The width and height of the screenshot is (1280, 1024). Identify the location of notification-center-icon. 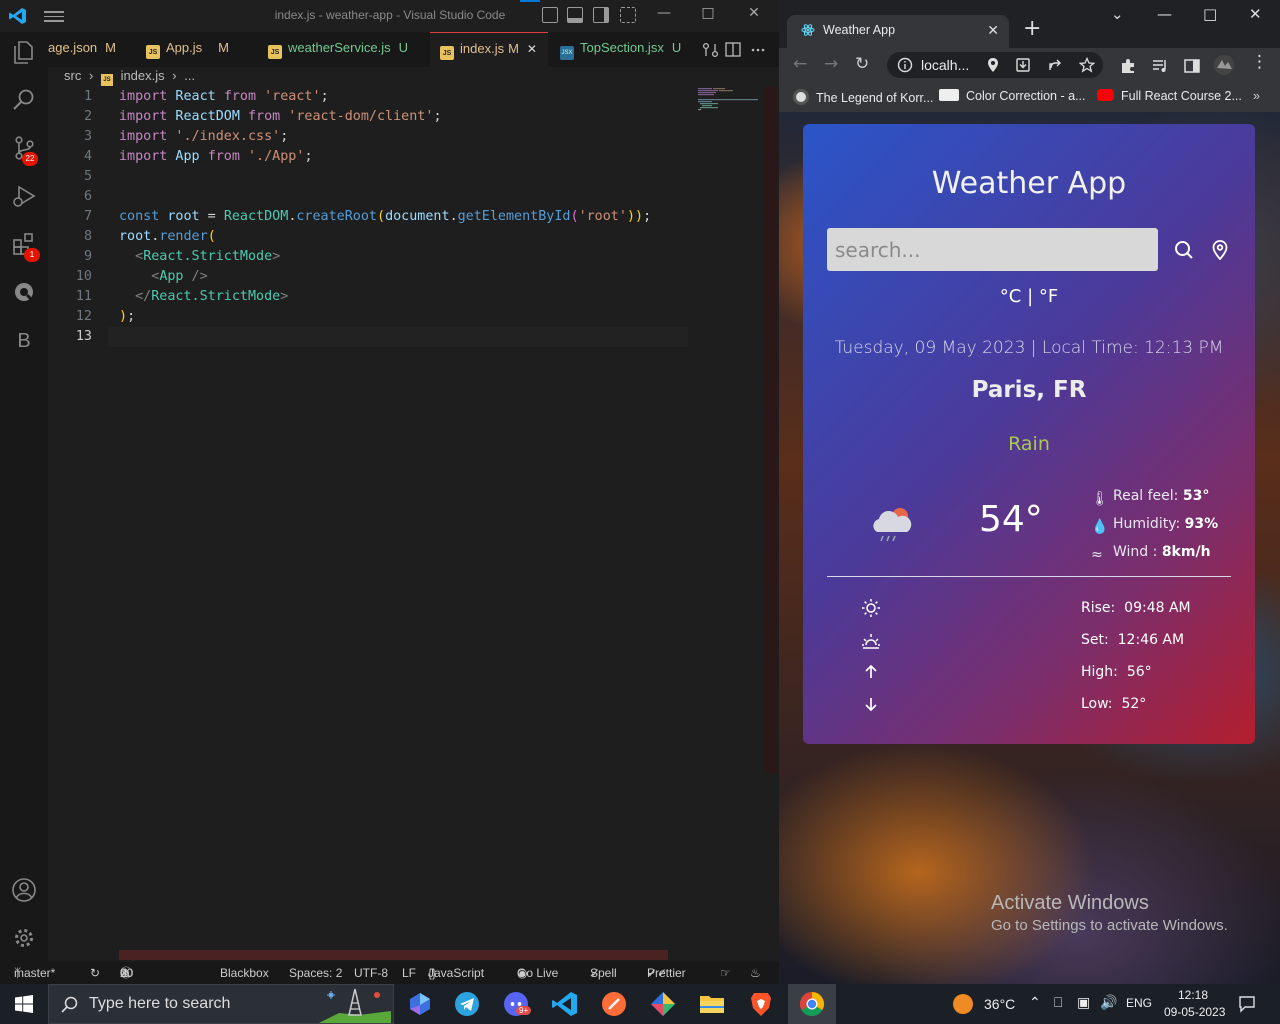
(1247, 1004).